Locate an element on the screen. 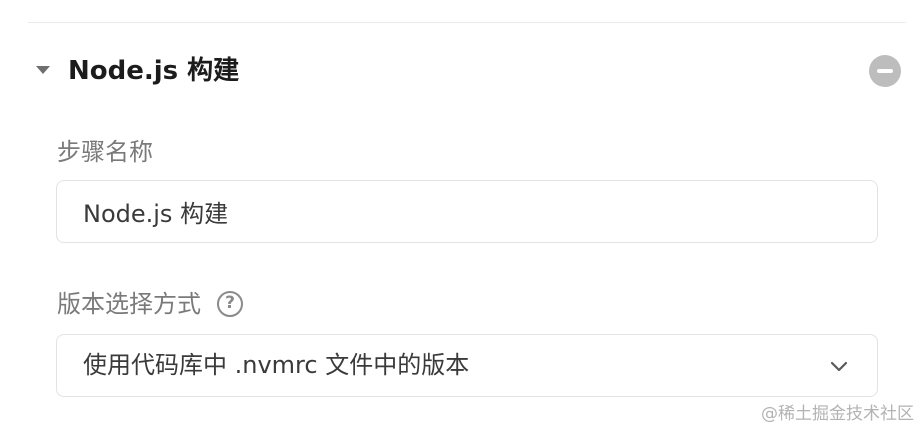  chevron-down-icon is located at coordinates (839, 366).